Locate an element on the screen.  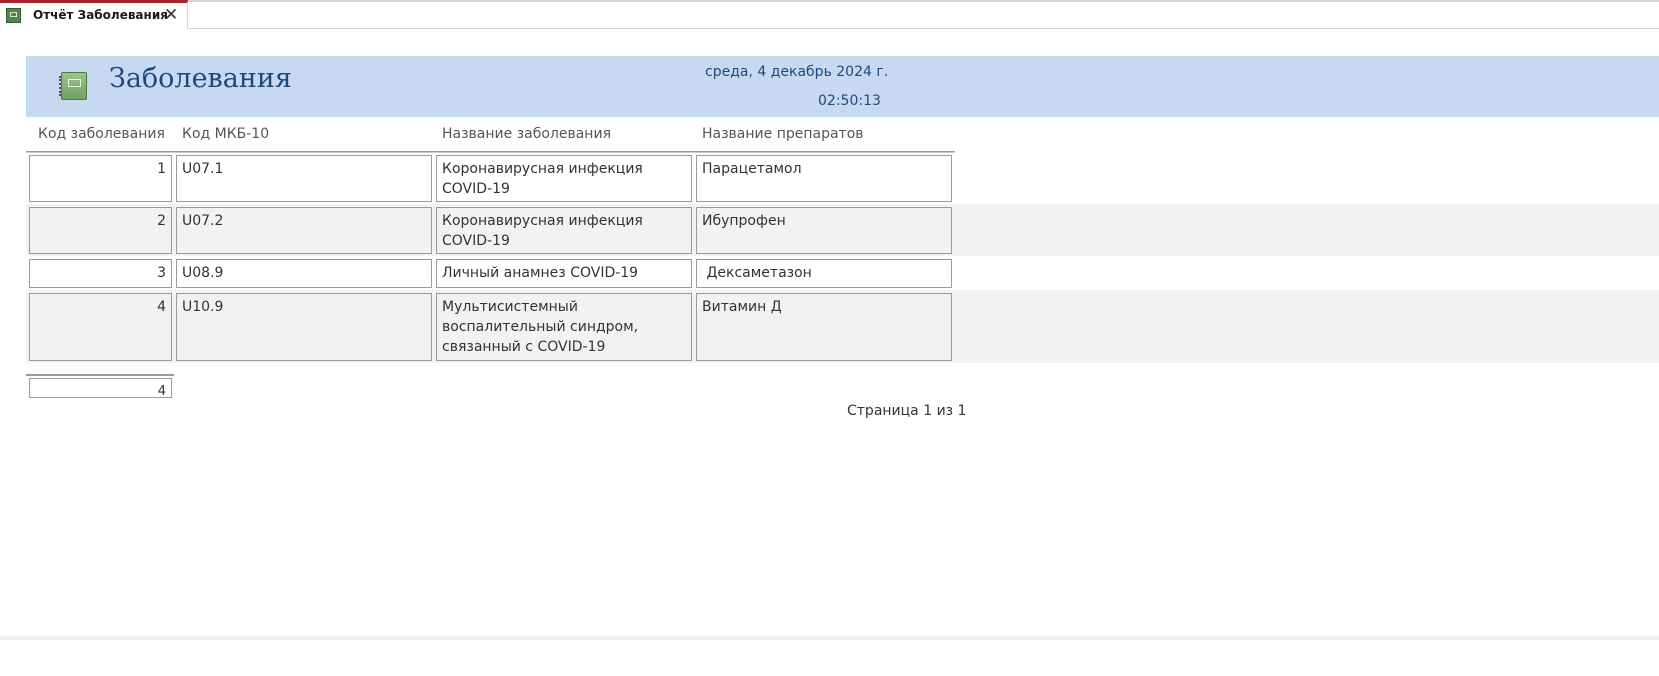
report-time: 02:50:13 is located at coordinates (849, 101).